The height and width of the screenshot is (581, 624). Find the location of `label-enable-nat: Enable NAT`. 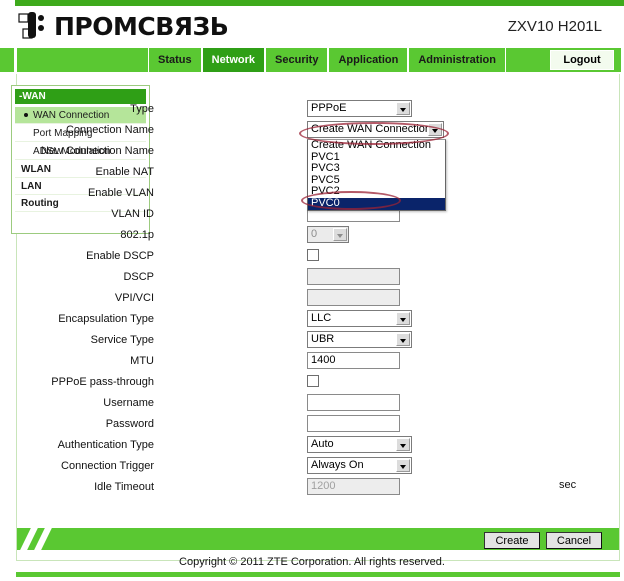

label-enable-nat: Enable NAT is located at coordinates (125, 172).